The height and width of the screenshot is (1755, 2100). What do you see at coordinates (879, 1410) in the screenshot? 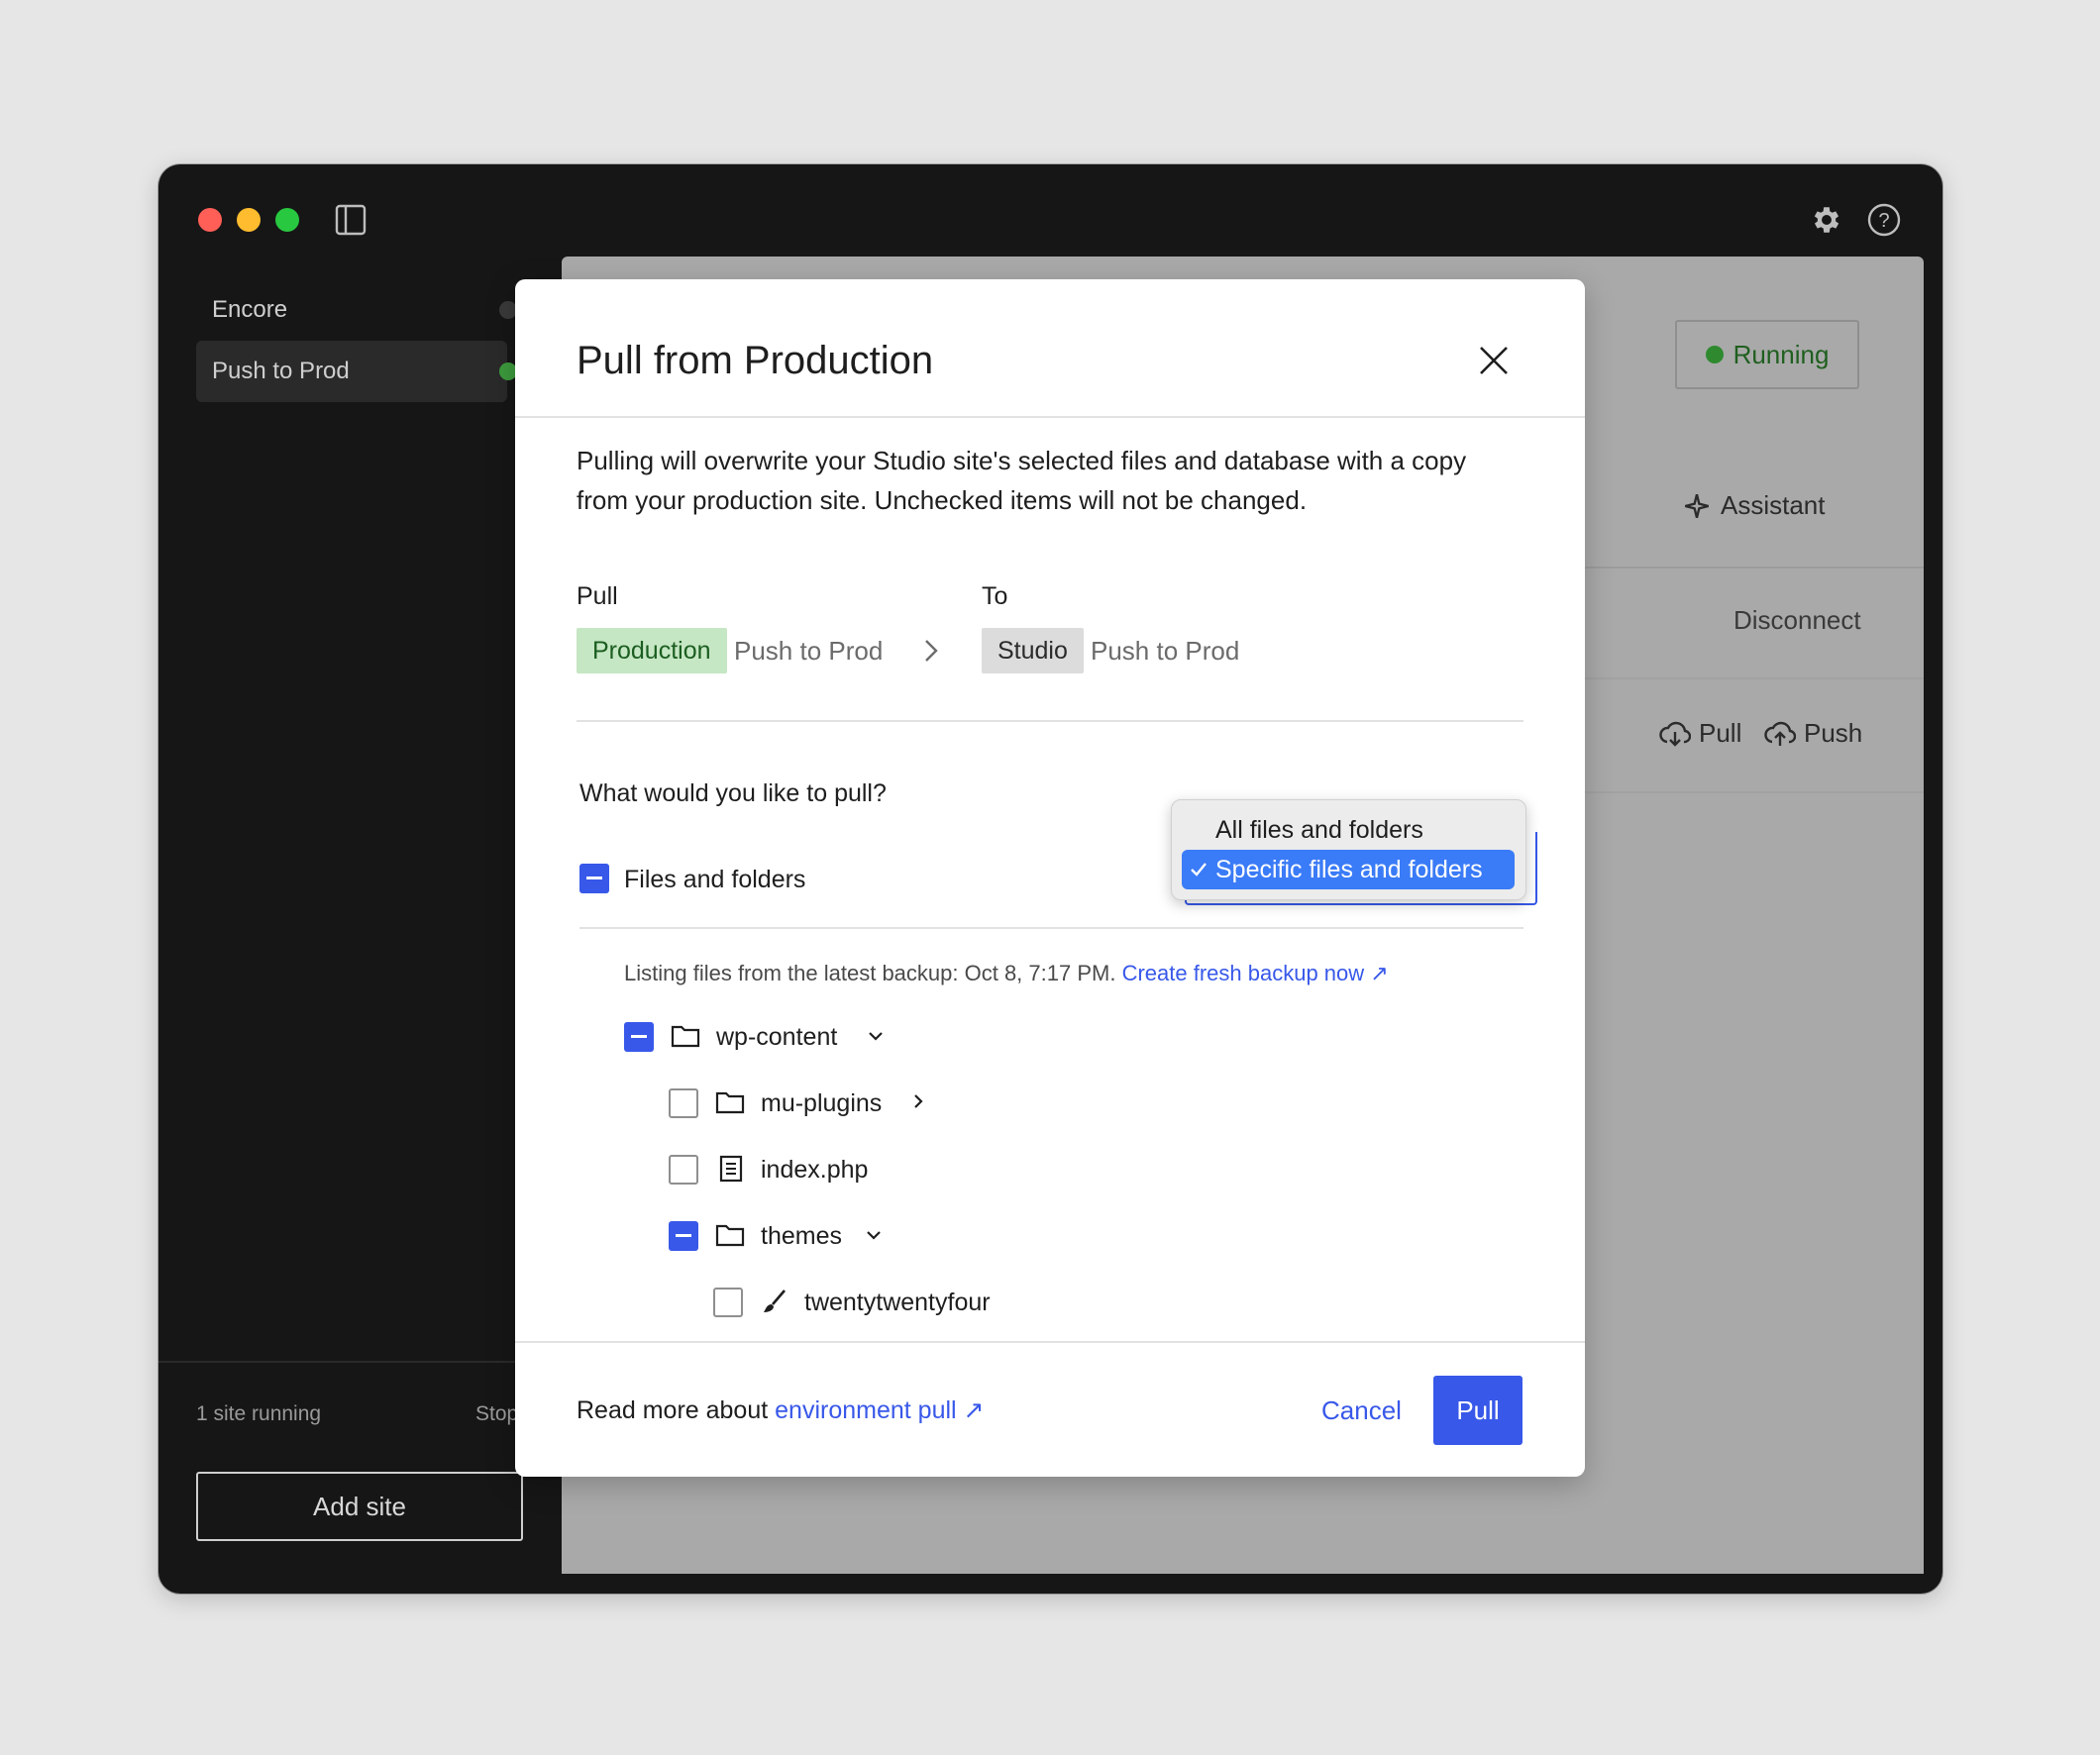
I see `environment-pull-link: environment pull ↗` at bounding box center [879, 1410].